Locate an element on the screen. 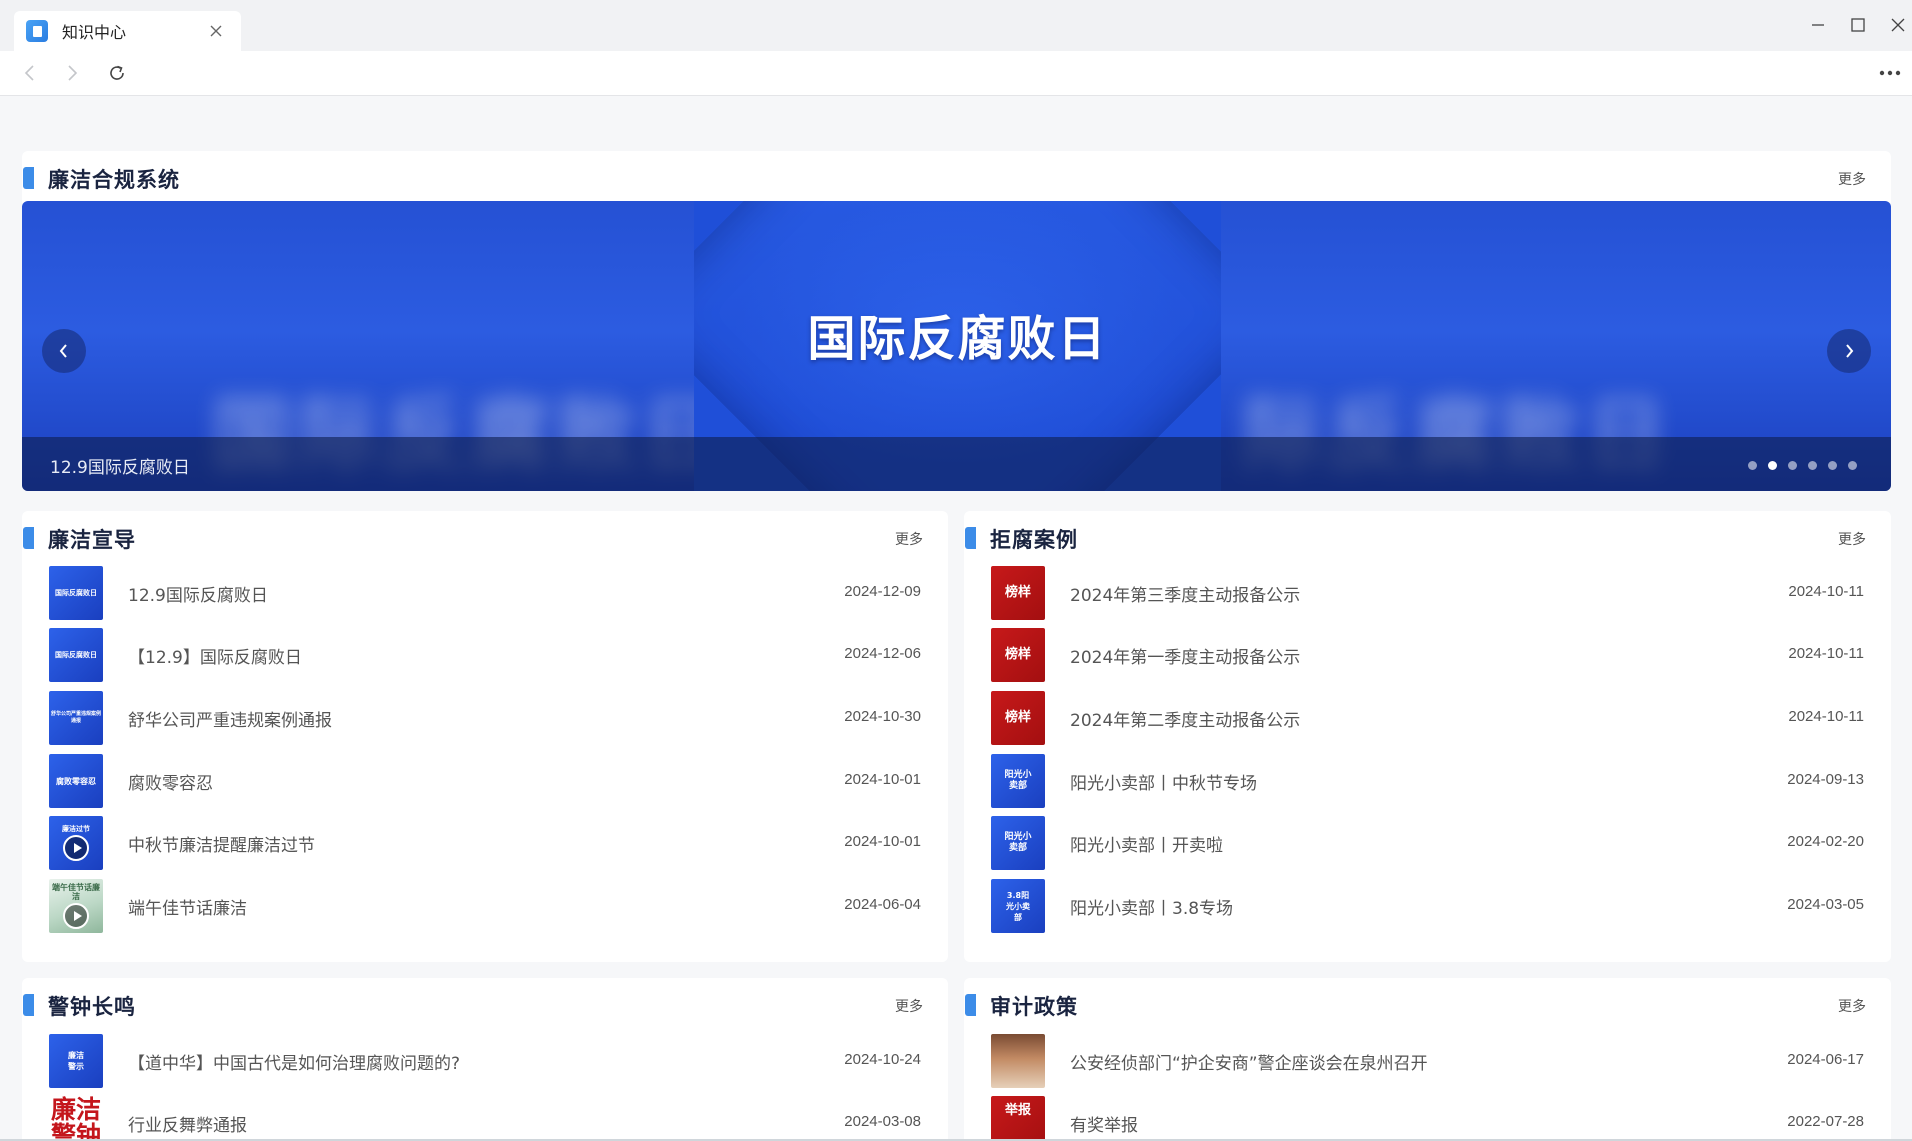 The width and height of the screenshot is (1912, 1141). list-item: 廉洁过节 中秋节廉洁提醒廉洁过节 2024-10-01 is located at coordinates (485, 847).